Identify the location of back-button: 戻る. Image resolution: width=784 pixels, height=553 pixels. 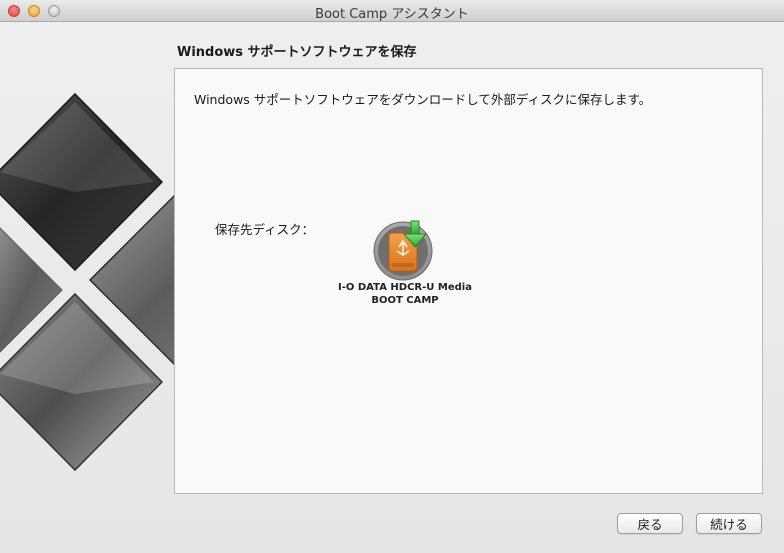
(650, 523).